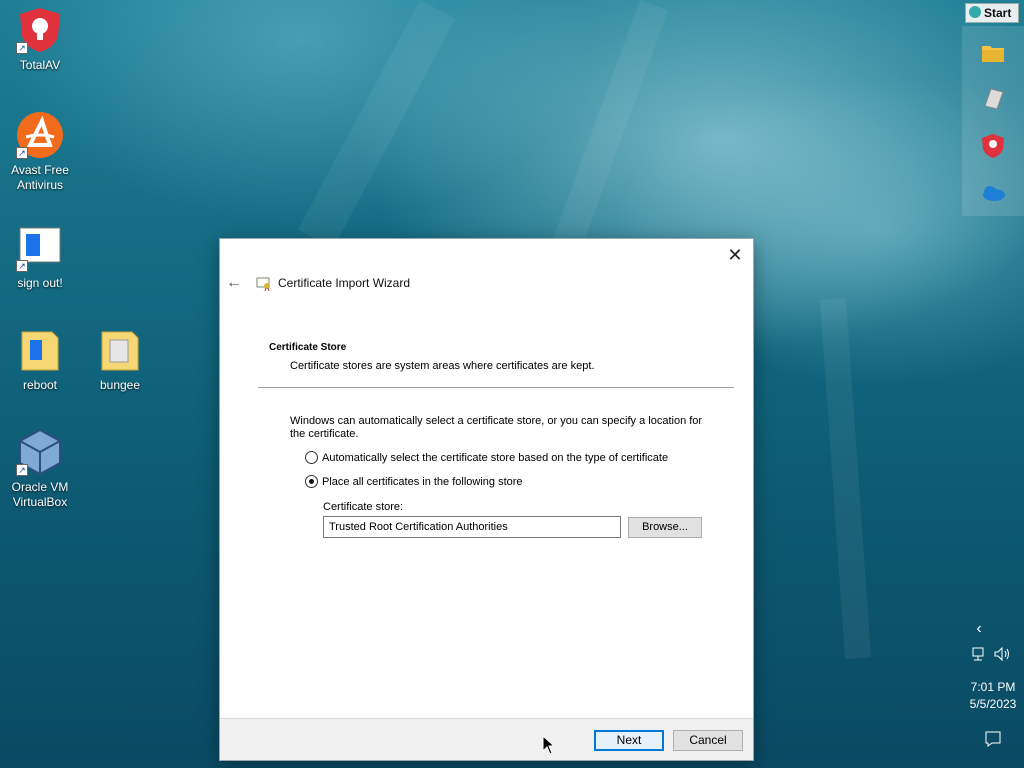 This screenshot has width=1024, height=768. Describe the element at coordinates (311, 481) in the screenshot. I see `radio-button-selected` at that location.